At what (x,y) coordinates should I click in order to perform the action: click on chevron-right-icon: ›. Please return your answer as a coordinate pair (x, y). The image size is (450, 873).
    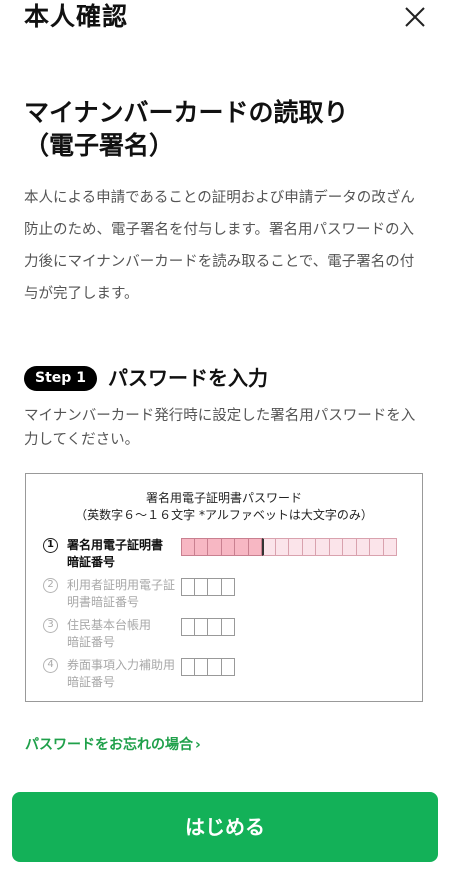
    Looking at the image, I should click on (198, 745).